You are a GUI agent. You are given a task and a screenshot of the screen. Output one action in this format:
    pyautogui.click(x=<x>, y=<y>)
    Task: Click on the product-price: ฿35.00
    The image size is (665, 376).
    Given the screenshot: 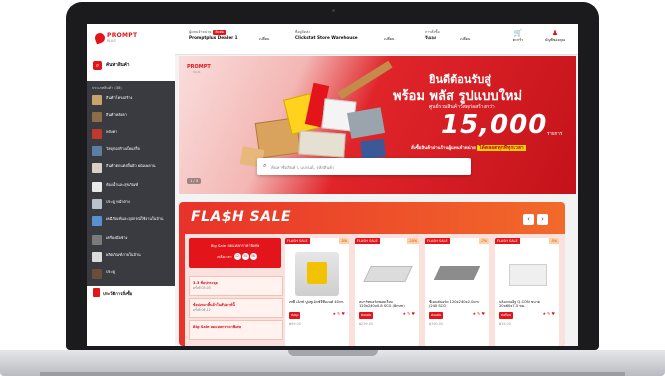 What is the action you would take?
    pyautogui.click(x=505, y=324)
    